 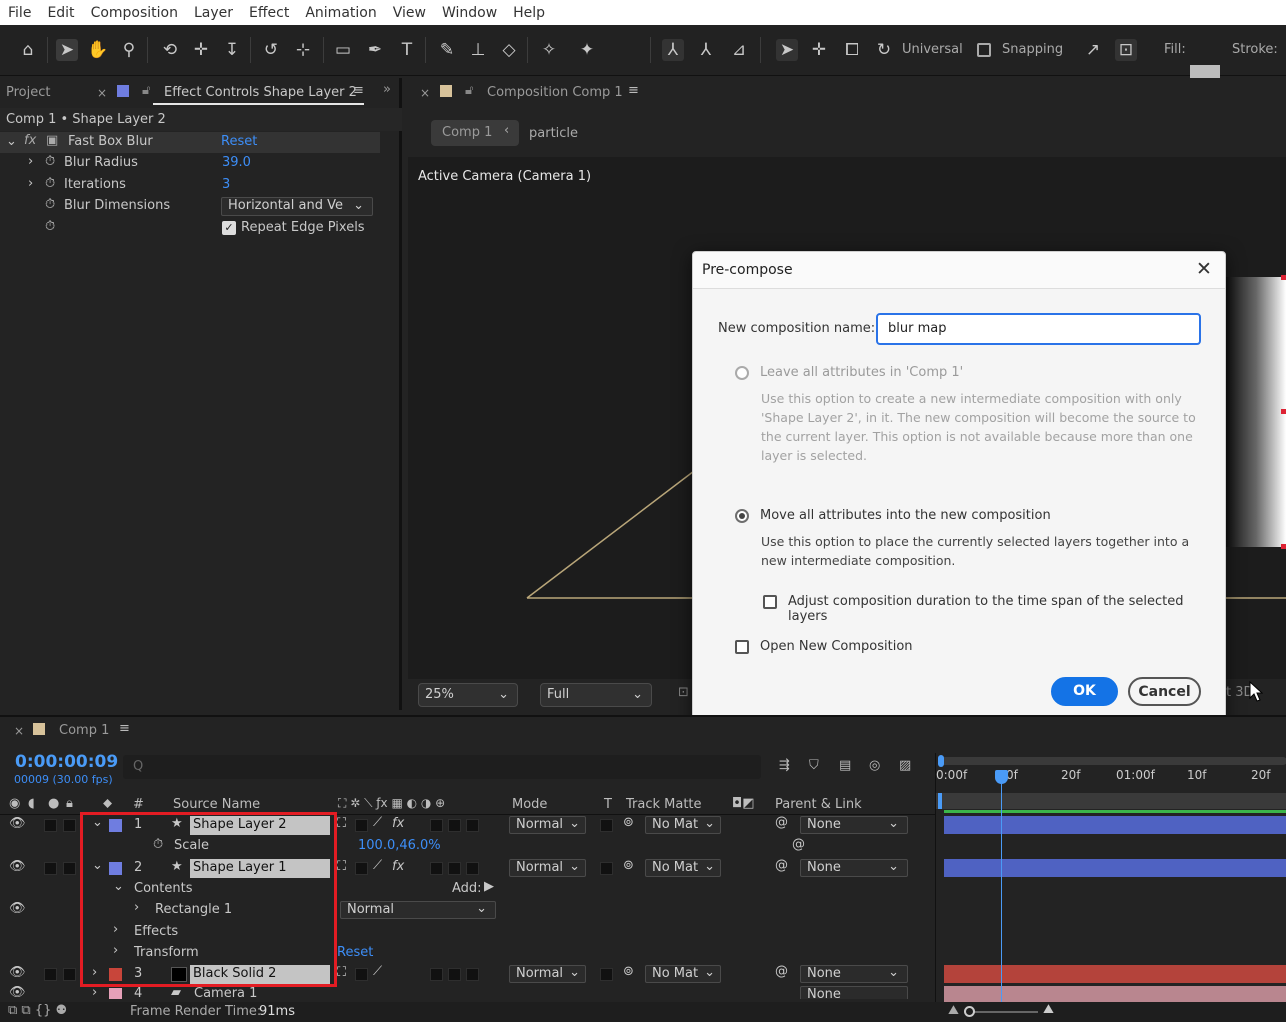 What do you see at coordinates (770, 602) in the screenshot?
I see `adjust-duration-checkbox` at bounding box center [770, 602].